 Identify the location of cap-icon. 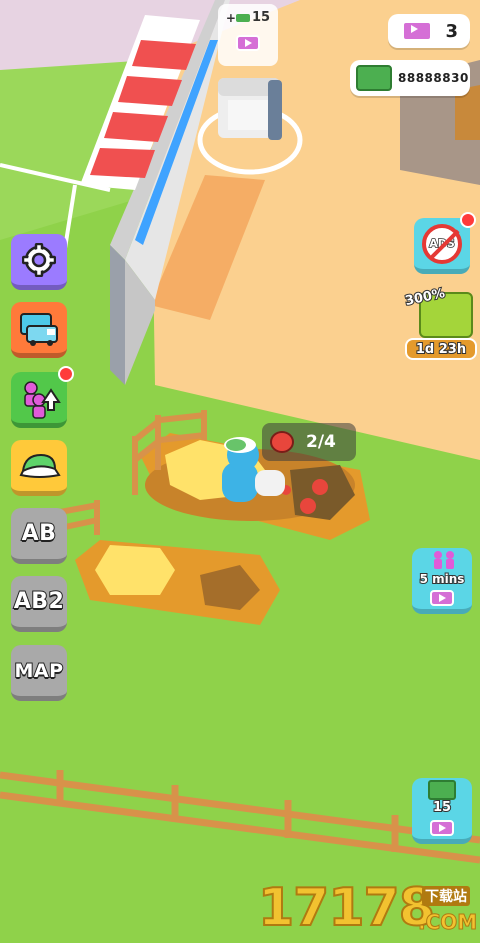
(40, 465).